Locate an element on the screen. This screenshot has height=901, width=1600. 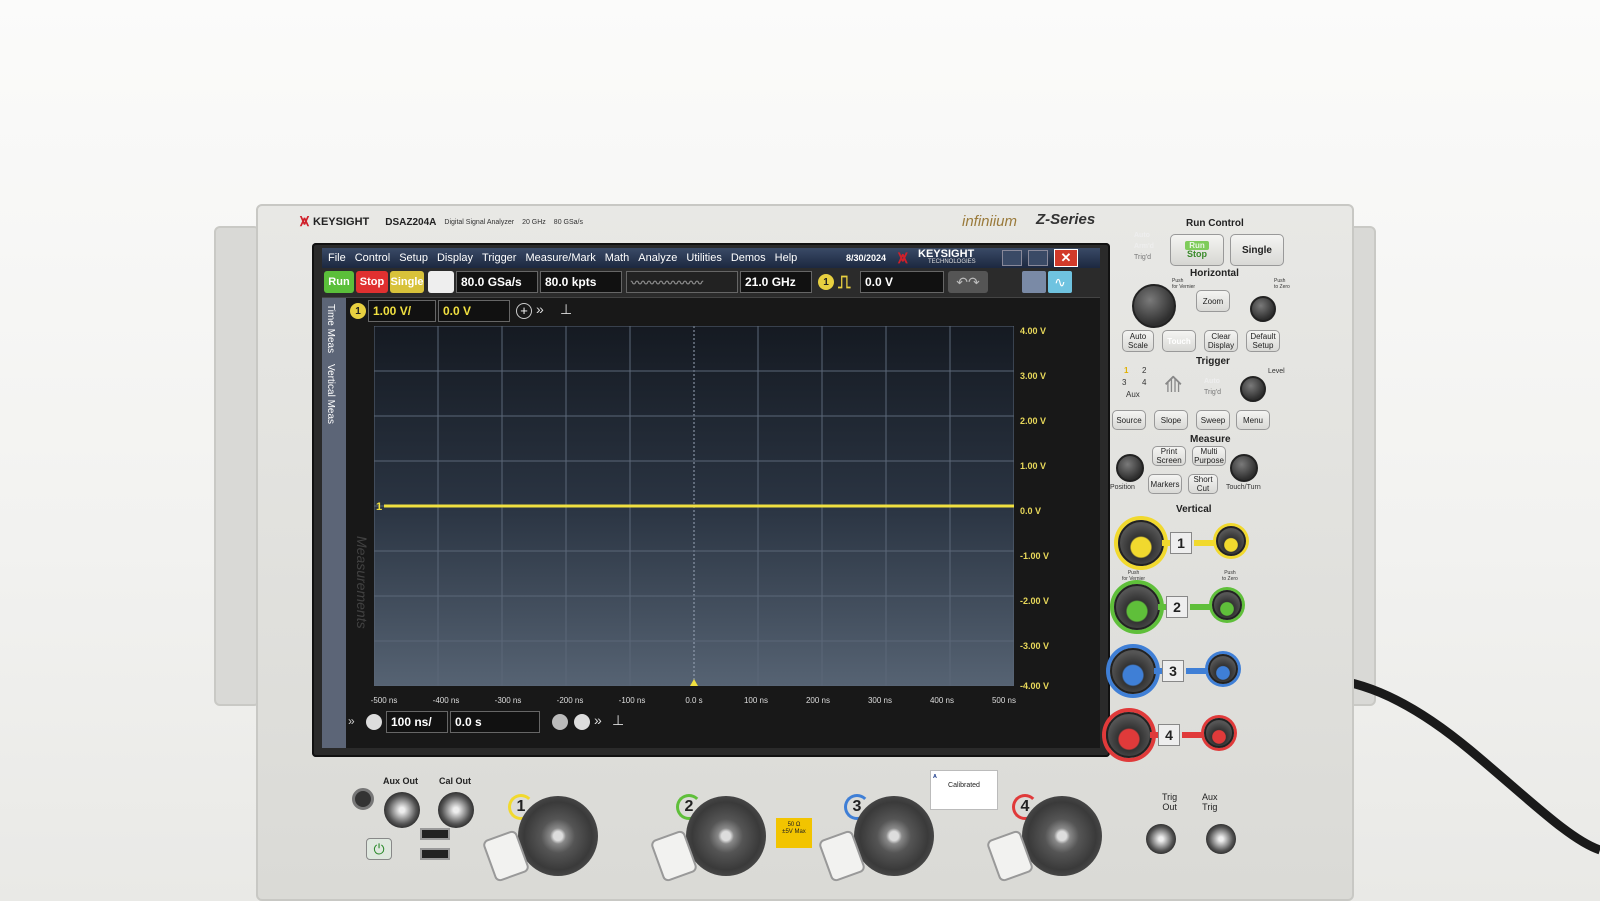
measure-position-knob is located at coordinates (1130, 468).